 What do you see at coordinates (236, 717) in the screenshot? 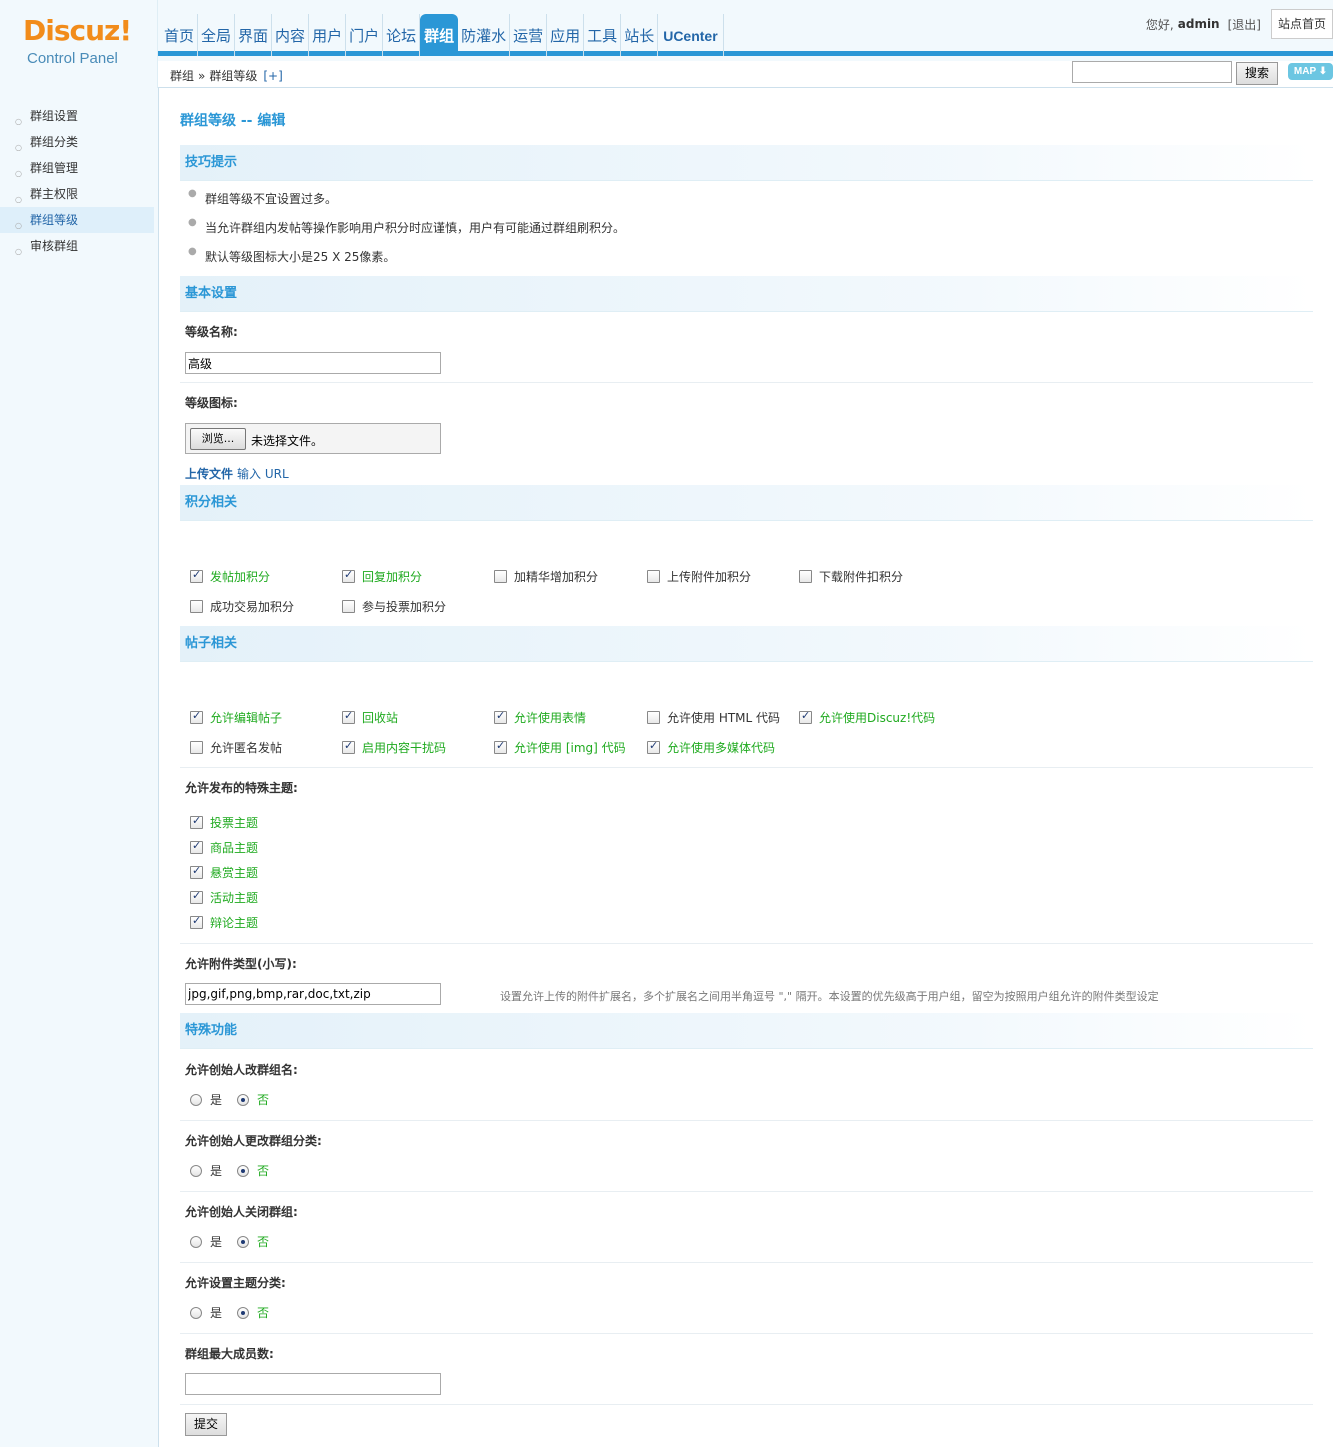
I see `post-checkbox: 允许编辑帖子` at bounding box center [236, 717].